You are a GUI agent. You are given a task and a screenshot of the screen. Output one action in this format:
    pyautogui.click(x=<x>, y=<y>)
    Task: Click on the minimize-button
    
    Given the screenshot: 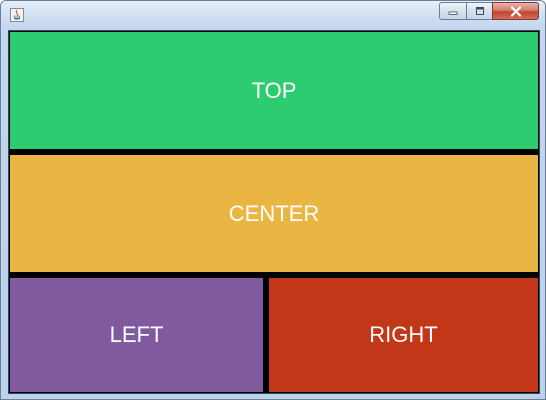 What is the action you would take?
    pyautogui.click(x=452, y=11)
    